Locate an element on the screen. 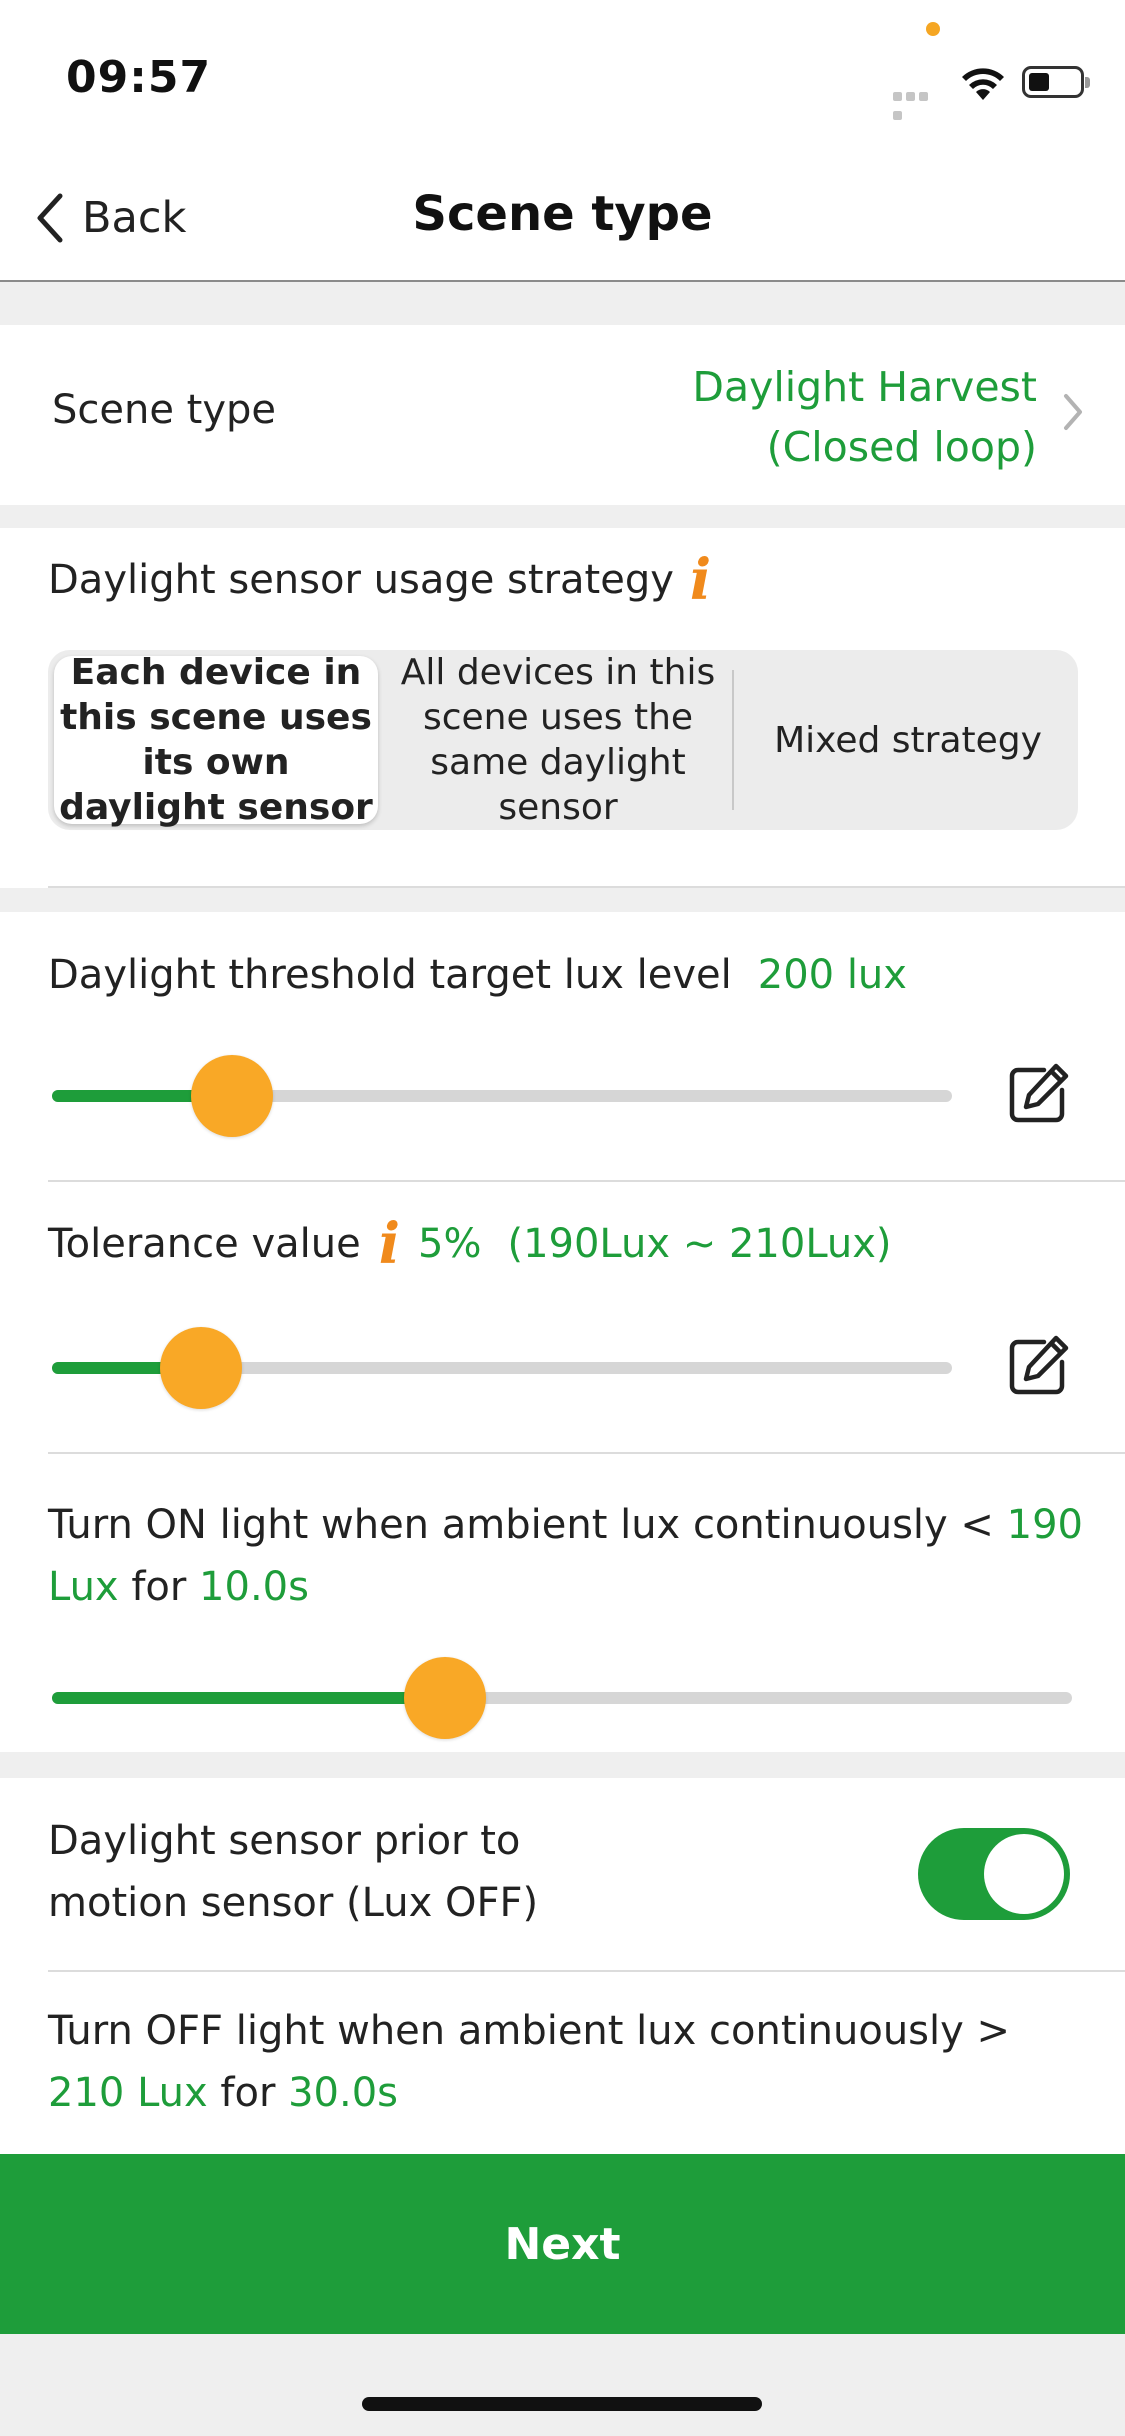 This screenshot has height=2436, width=1125. tolerance-slider-knob is located at coordinates (200, 1368).